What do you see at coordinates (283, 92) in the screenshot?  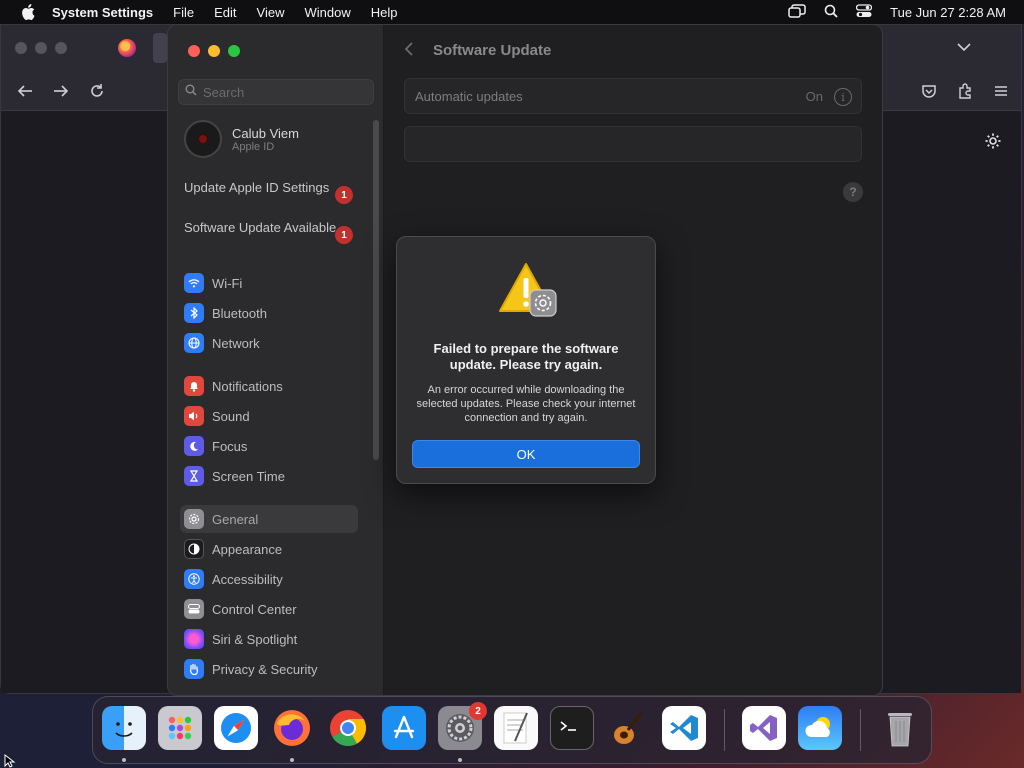 I see `search-input` at bounding box center [283, 92].